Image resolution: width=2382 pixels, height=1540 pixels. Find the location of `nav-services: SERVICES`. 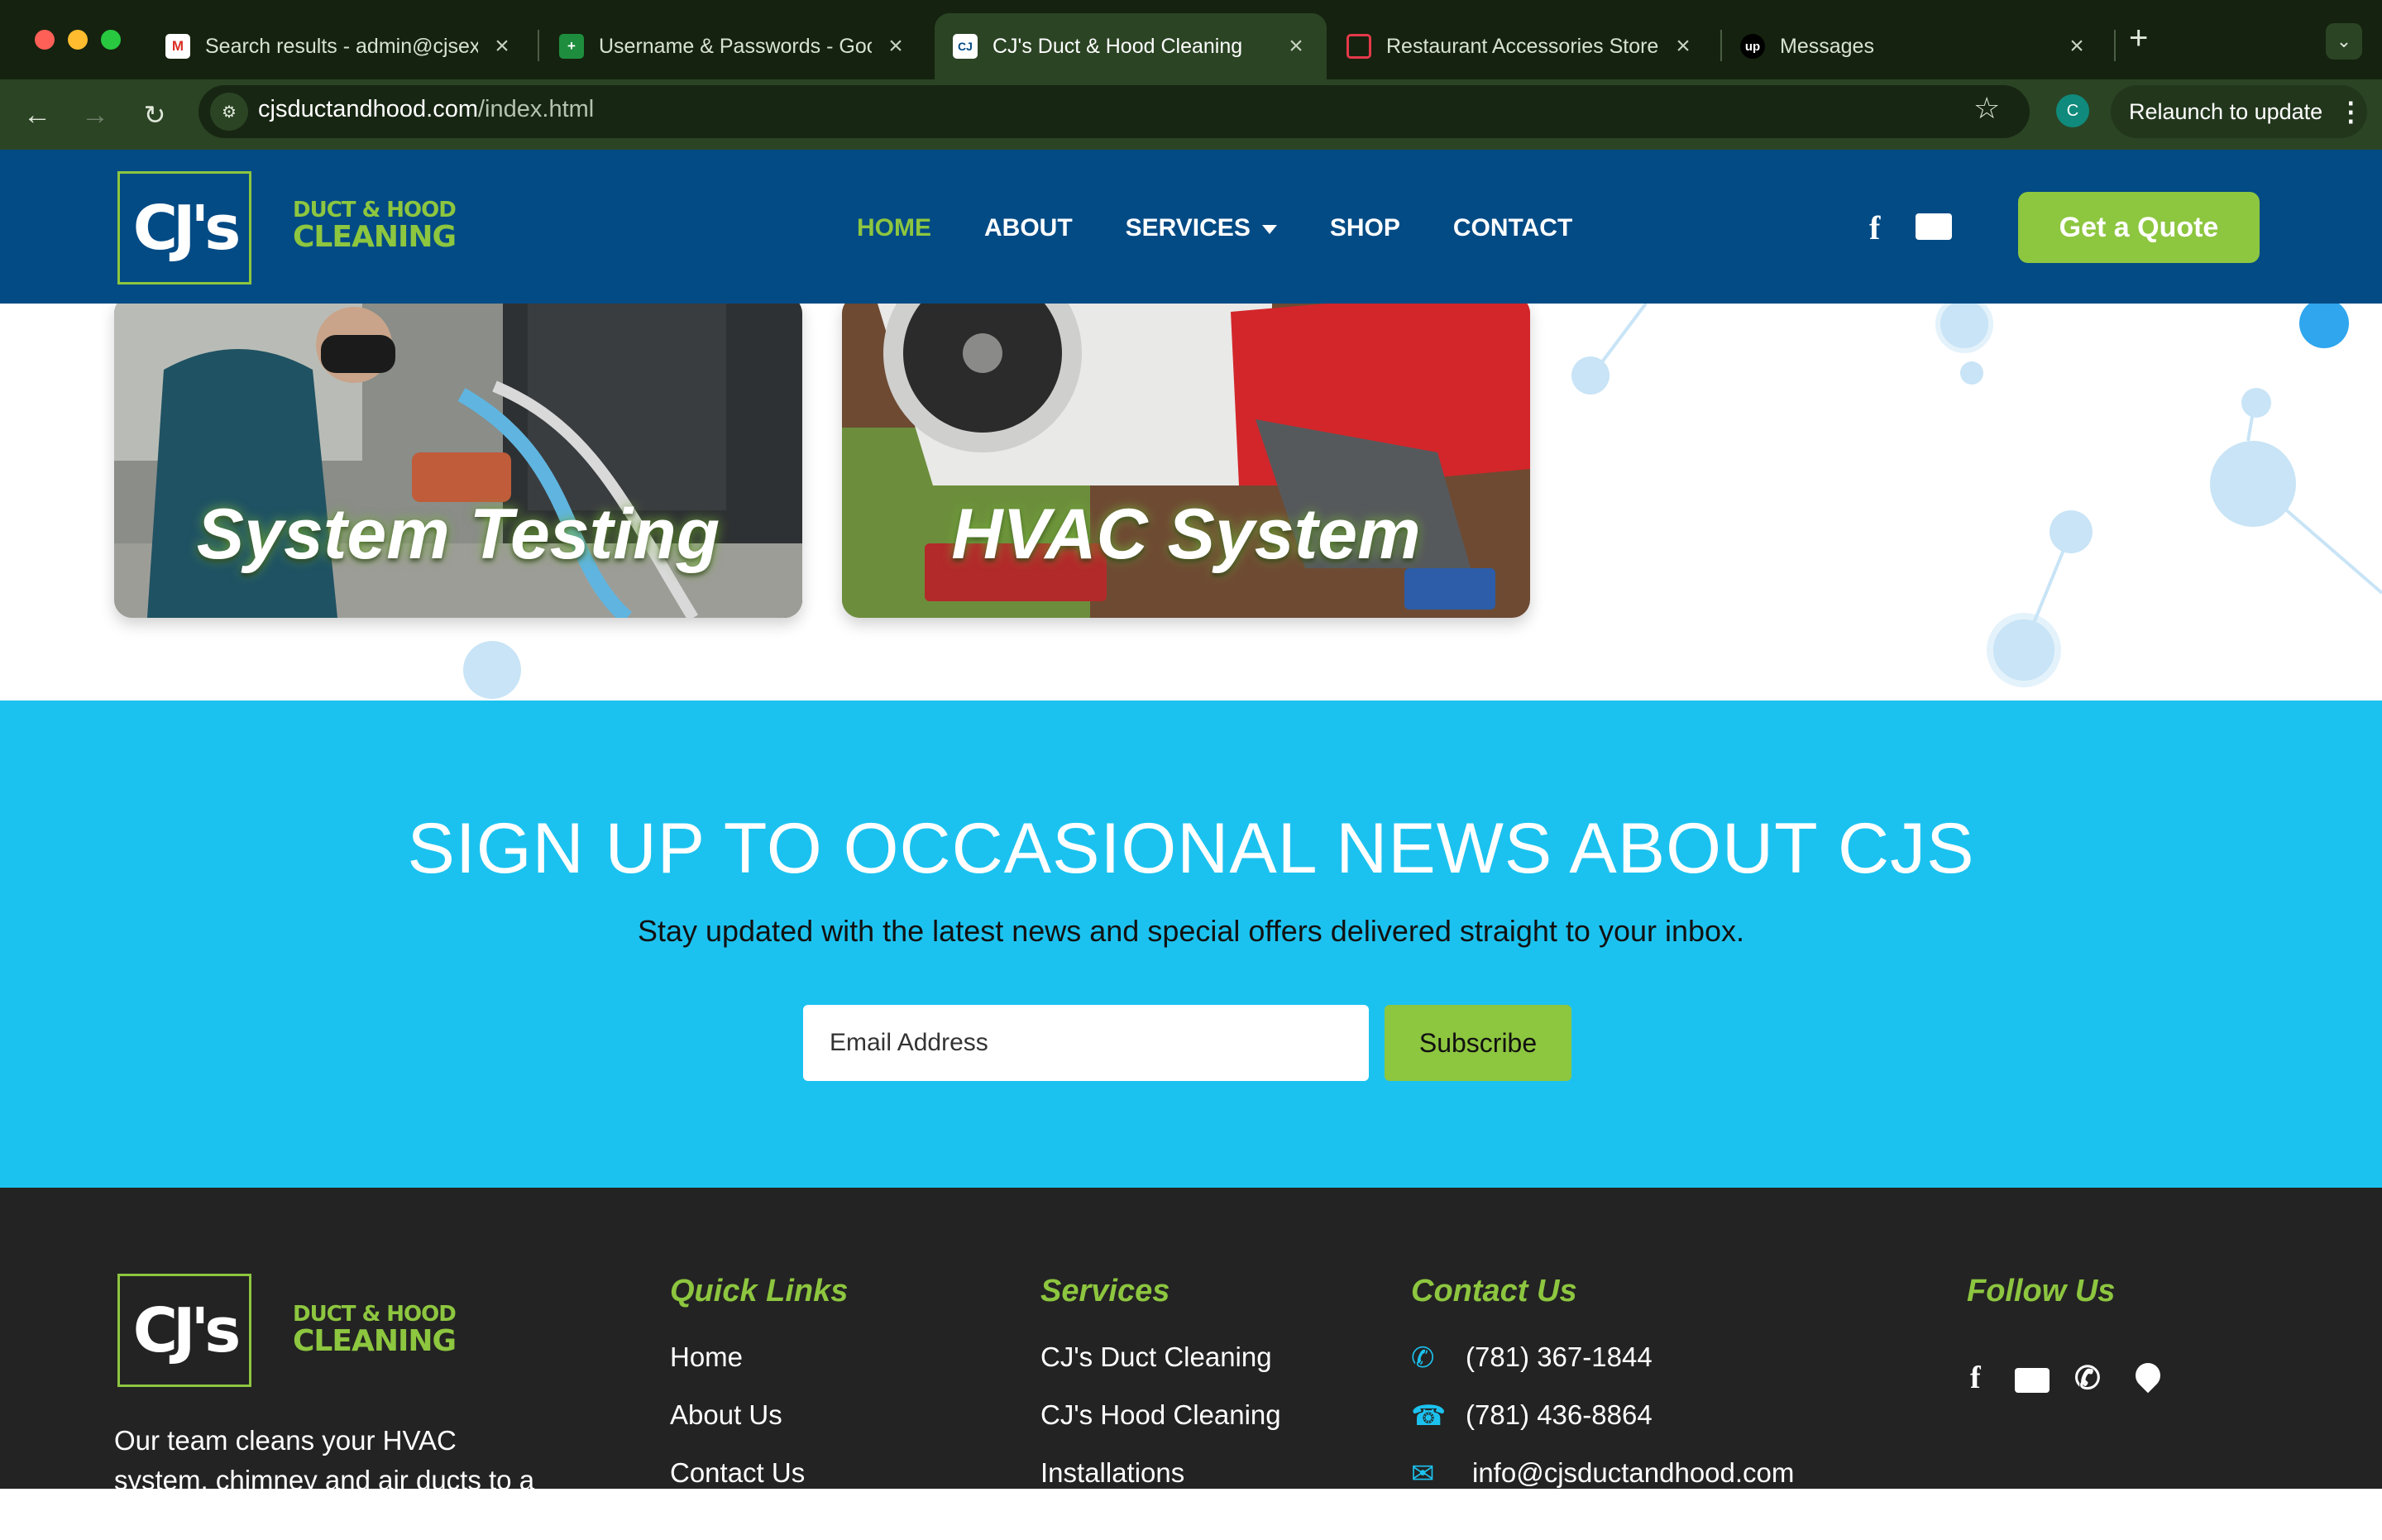

nav-services: SERVICES is located at coordinates (1201, 228).